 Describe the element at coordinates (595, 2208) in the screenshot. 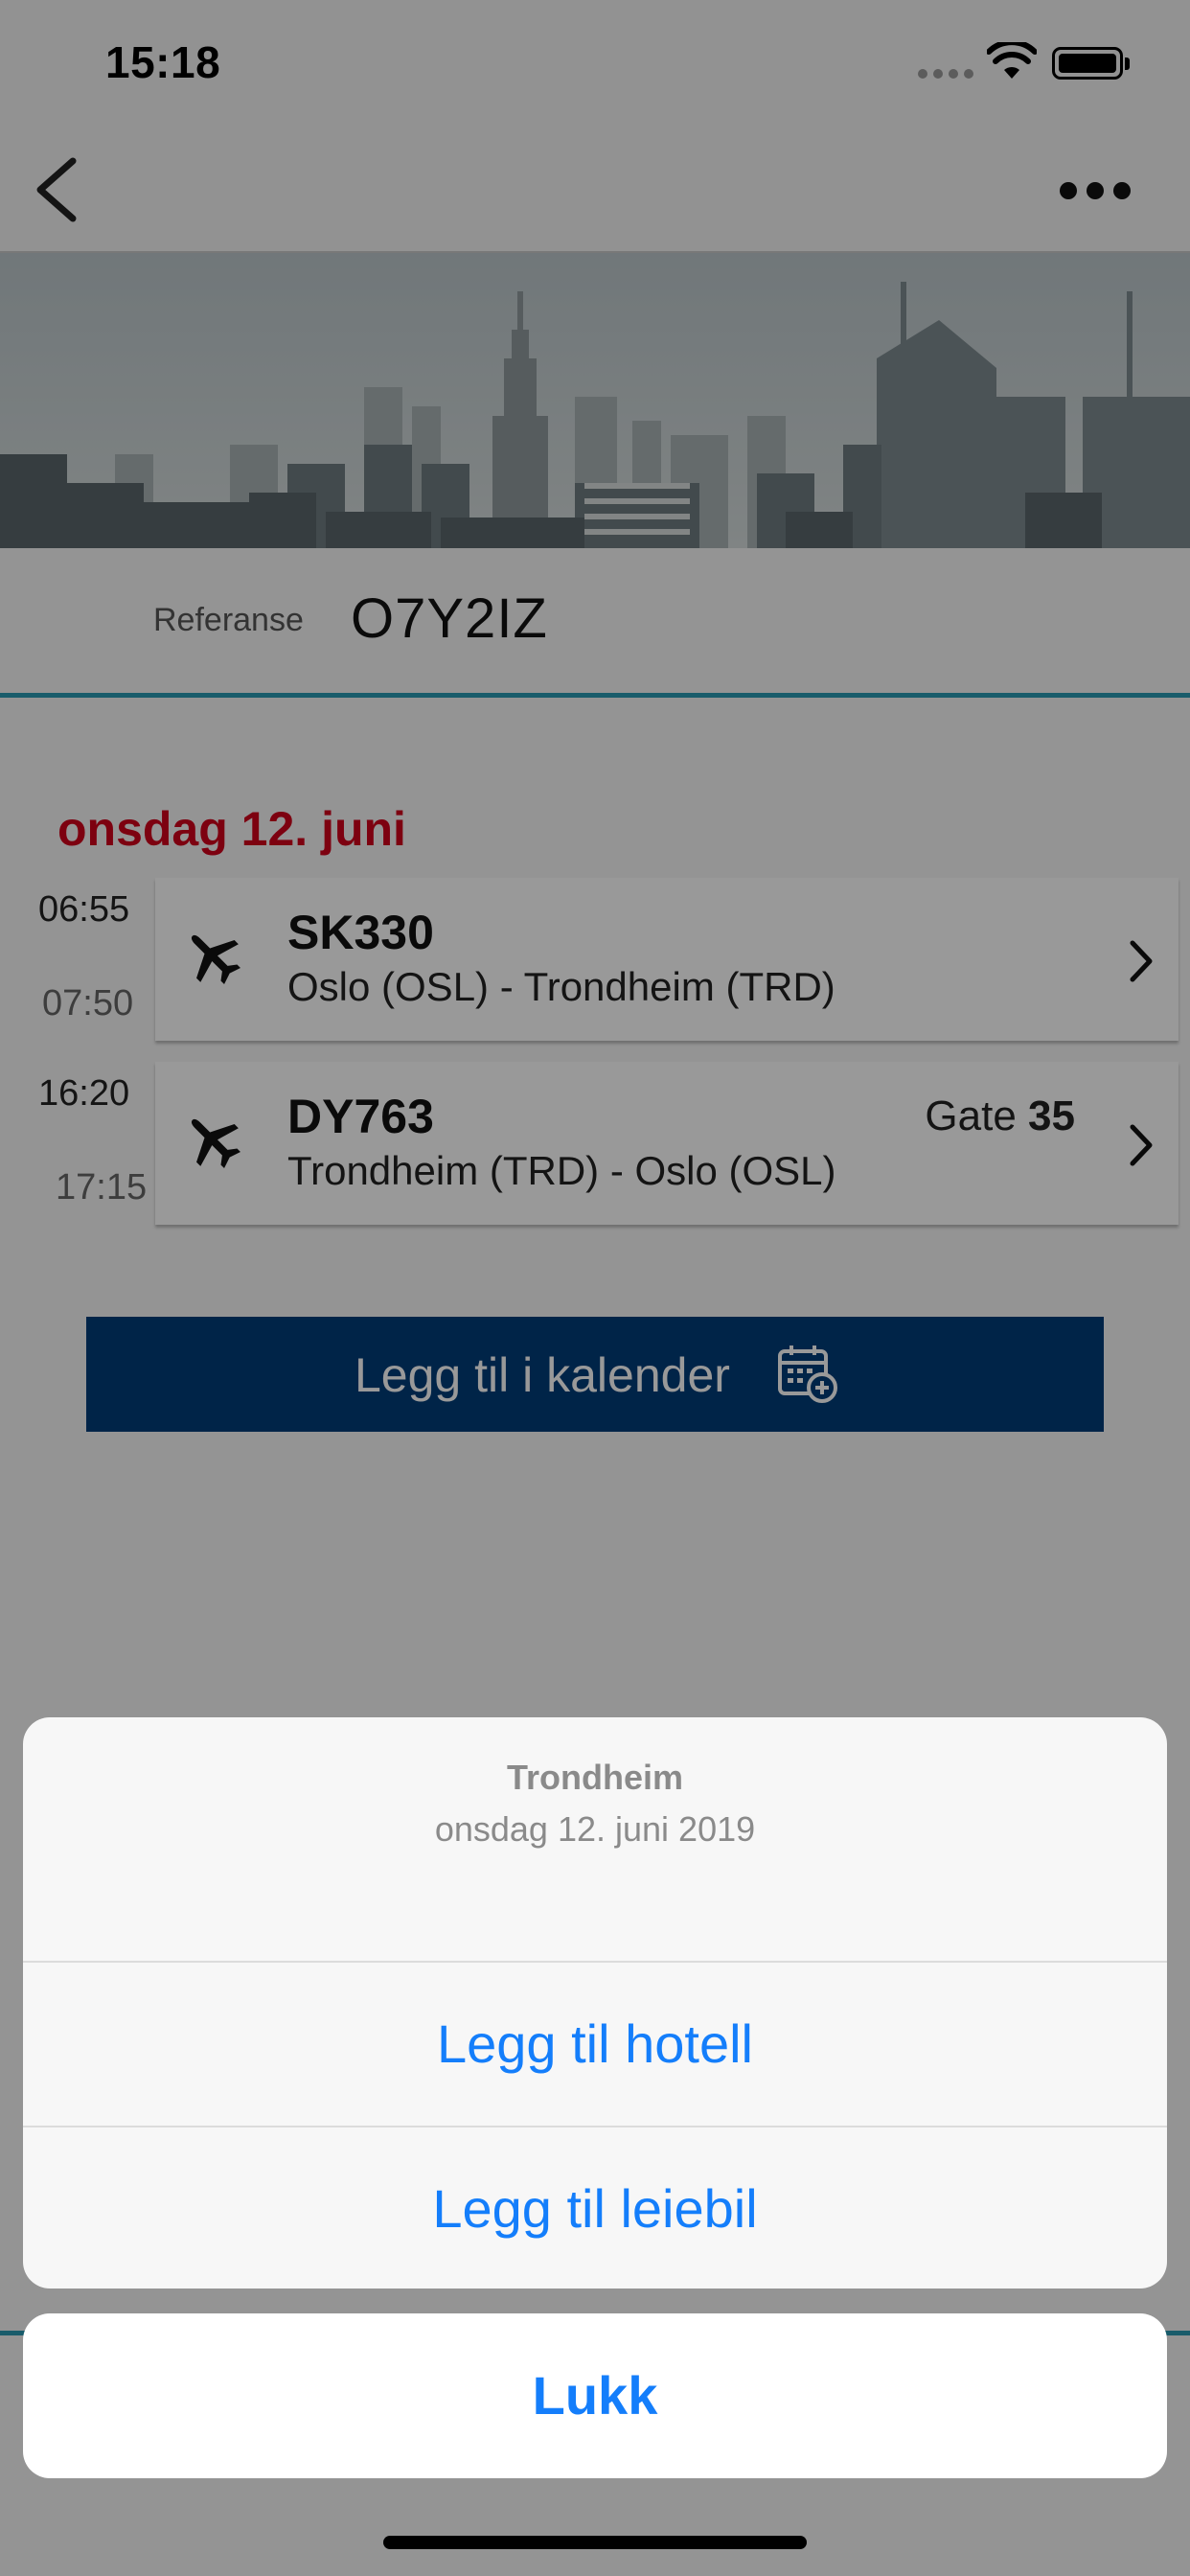

I see `add-rental-car-button: Legg til leiebil` at that location.